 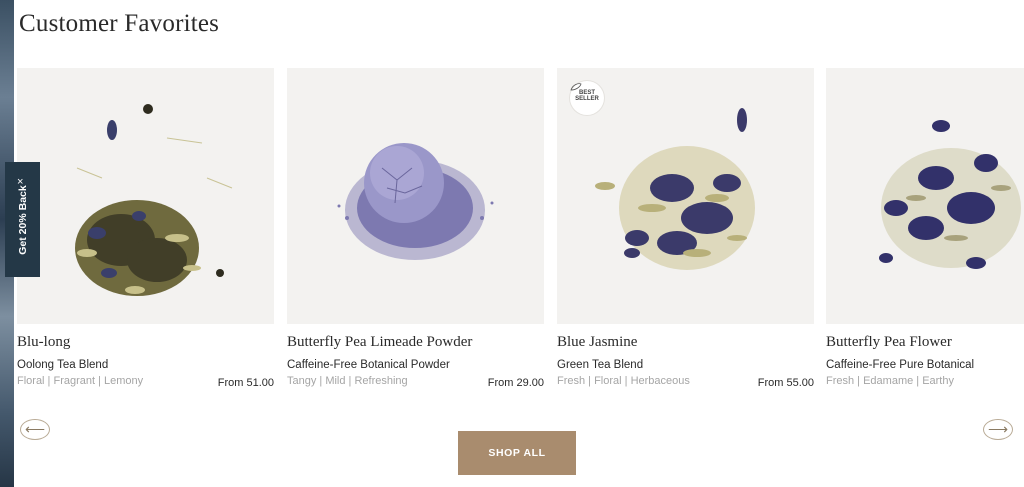 I want to click on product-image: BEST SELLER, so click(x=685, y=196).